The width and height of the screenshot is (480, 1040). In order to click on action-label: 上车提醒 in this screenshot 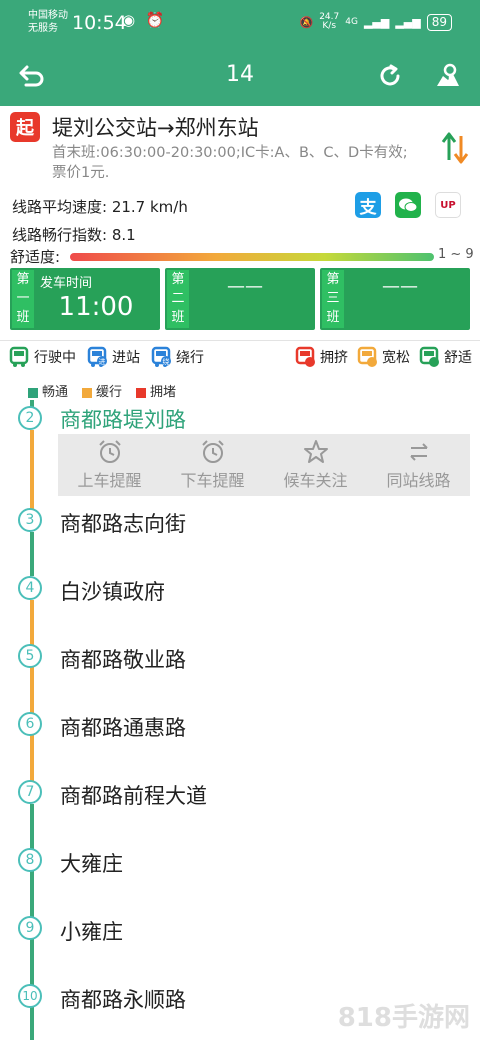, I will do `click(109, 480)`.